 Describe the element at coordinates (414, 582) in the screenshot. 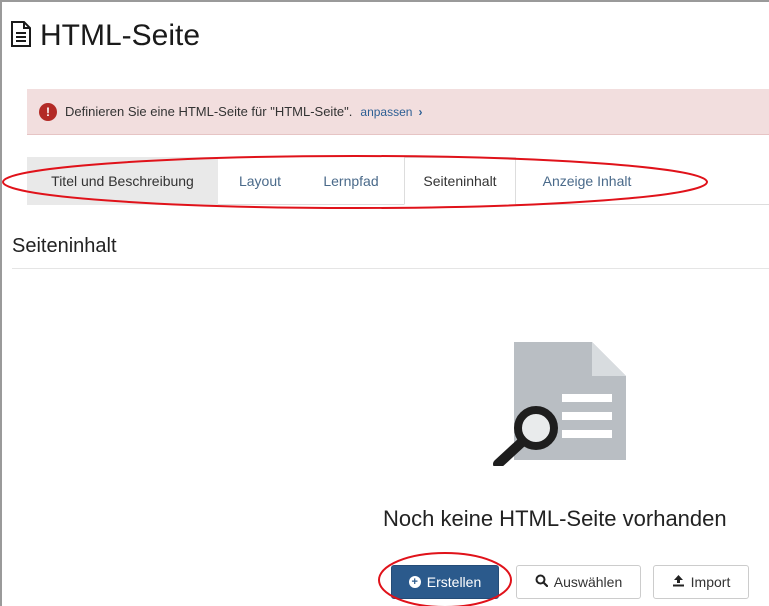

I see `plus-circle-icon: +` at that location.